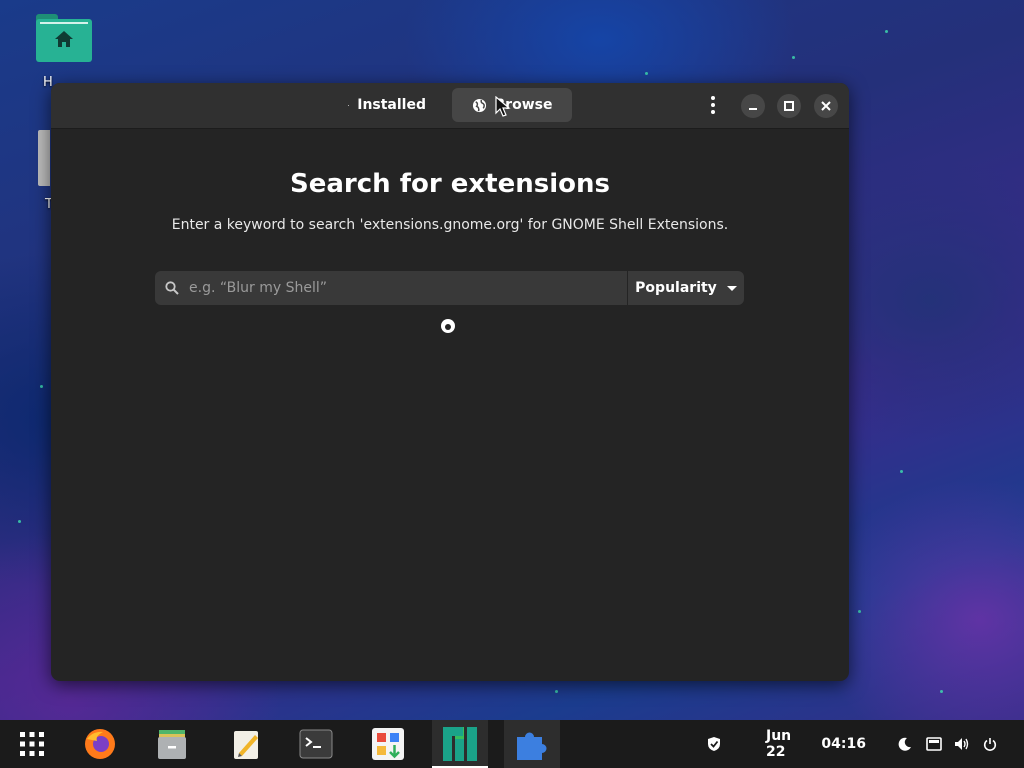  What do you see at coordinates (512, 105) in the screenshot?
I see `tab-browse: Browse` at bounding box center [512, 105].